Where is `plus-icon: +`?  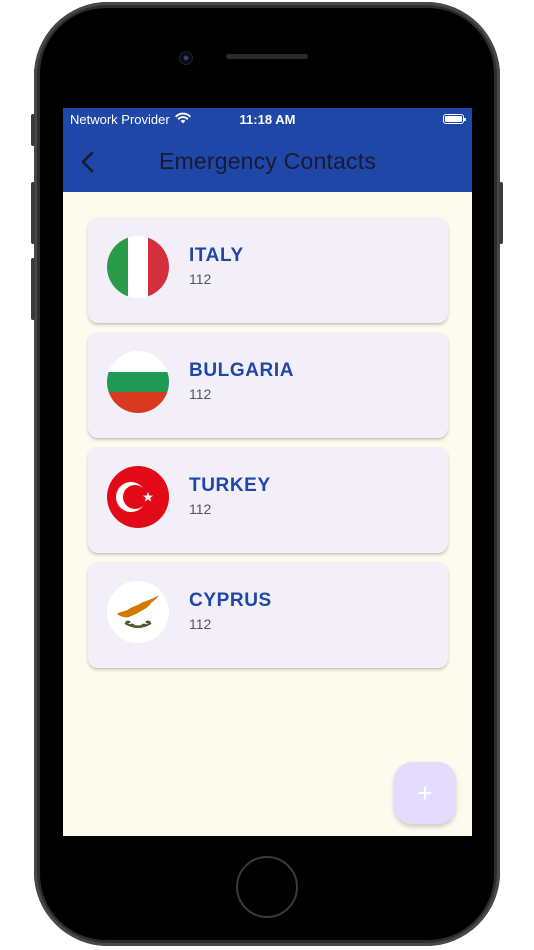
plus-icon: + is located at coordinates (425, 793).